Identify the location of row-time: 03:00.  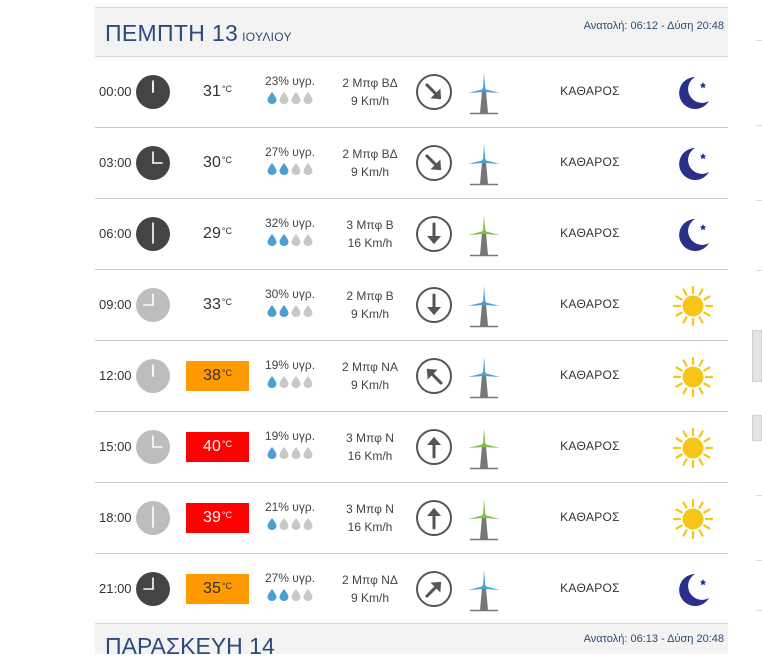
(115, 162).